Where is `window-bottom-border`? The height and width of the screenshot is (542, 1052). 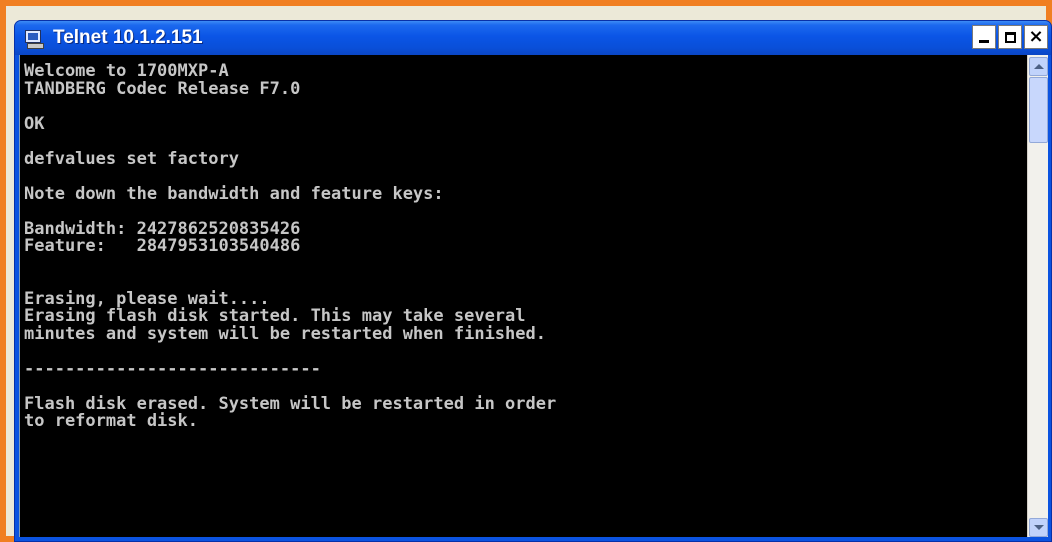 window-bottom-border is located at coordinates (533, 539).